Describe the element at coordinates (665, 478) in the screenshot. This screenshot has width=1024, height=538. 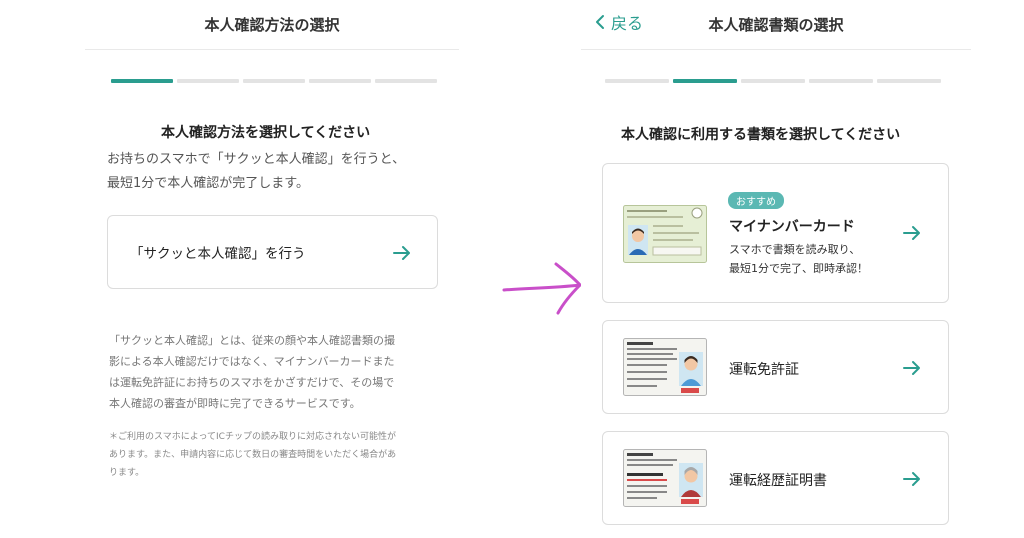
I see `driving-history-certificate-icon` at that location.